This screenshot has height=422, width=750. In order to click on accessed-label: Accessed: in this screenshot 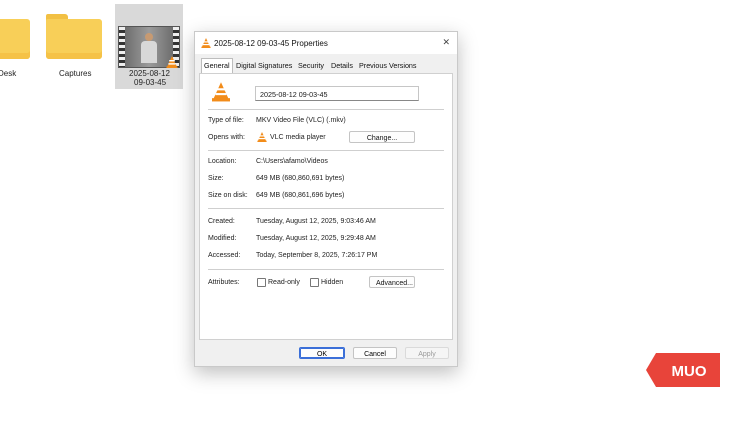, I will do `click(224, 255)`.